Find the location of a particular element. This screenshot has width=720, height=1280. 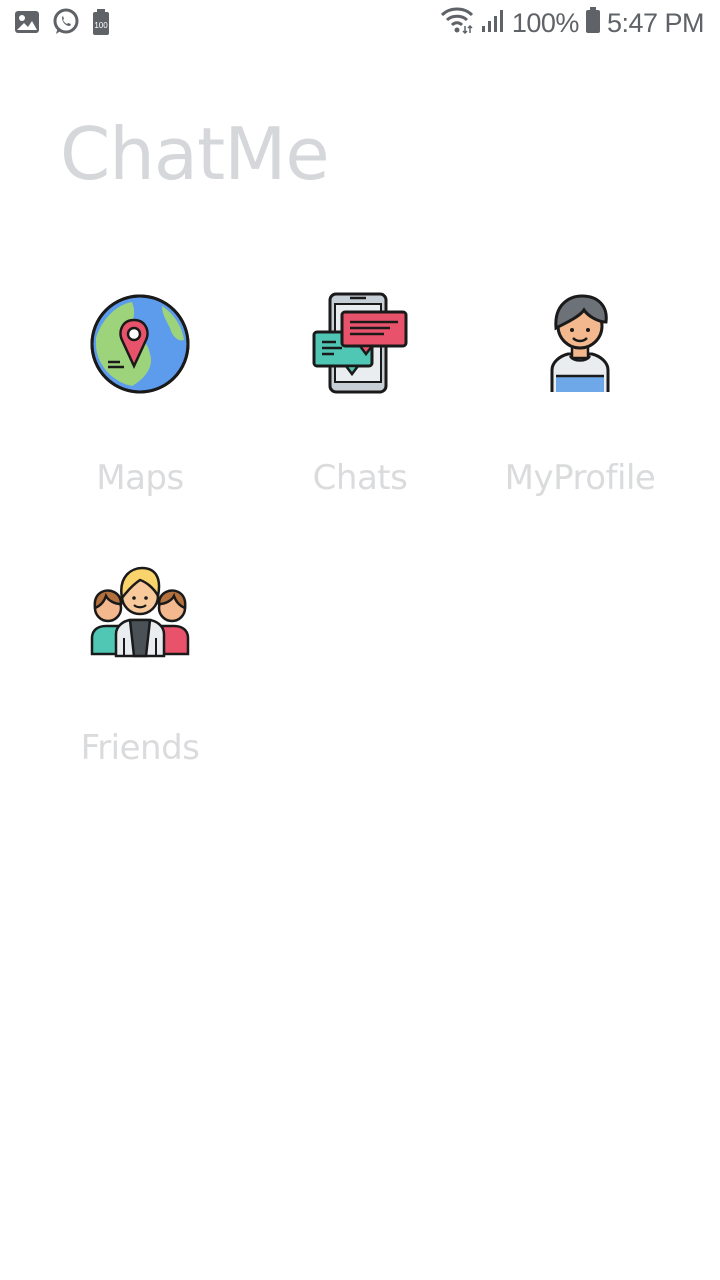

menu-item-maps-label: Maps is located at coordinates (140, 478).